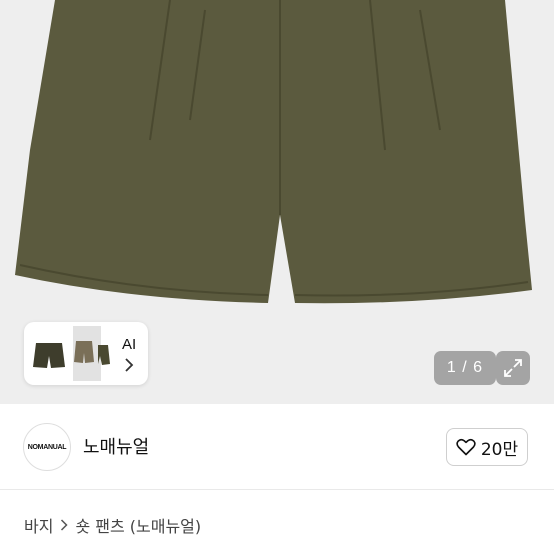  I want to click on ai-card-label: AI, so click(129, 344).